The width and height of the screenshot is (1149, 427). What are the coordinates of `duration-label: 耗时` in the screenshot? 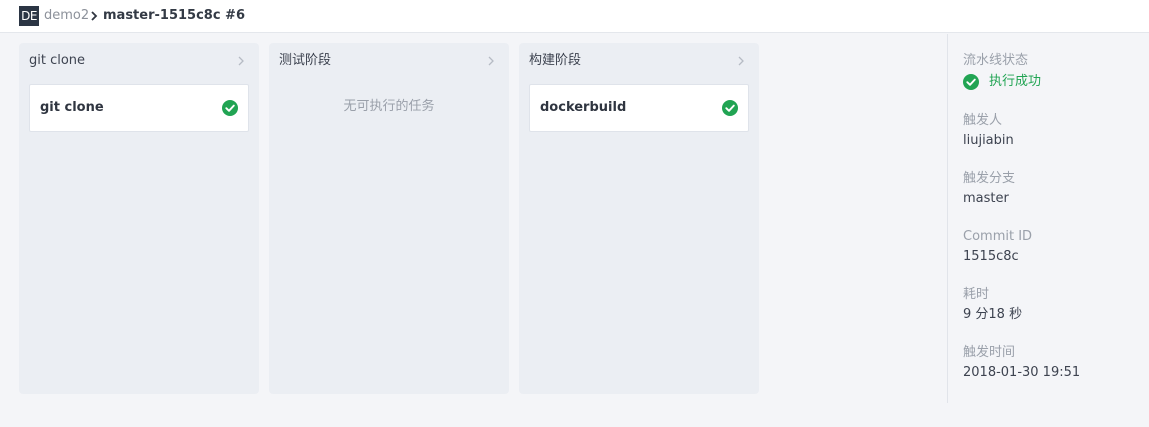 It's located at (976, 294).